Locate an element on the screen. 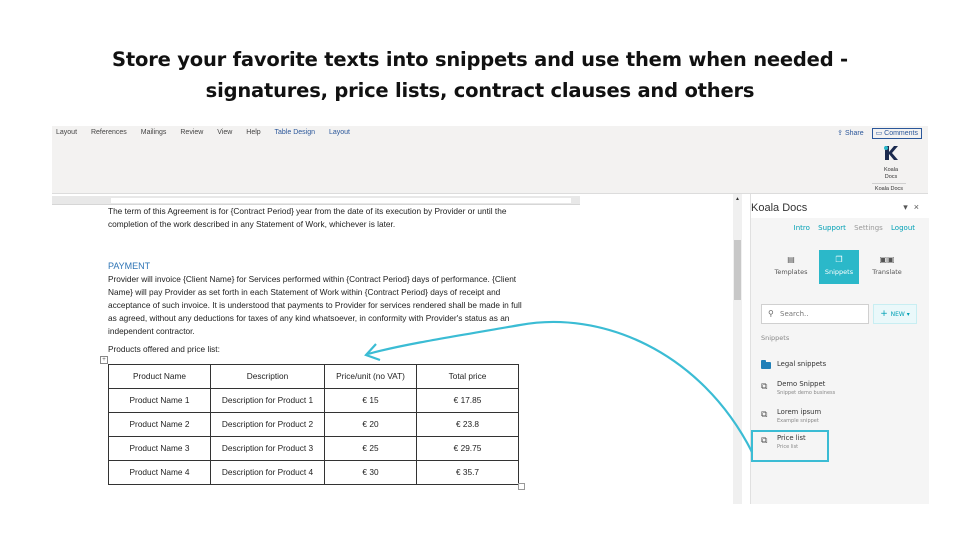 This screenshot has width=960, height=540. table-cell: € 30 is located at coordinates (370, 472).